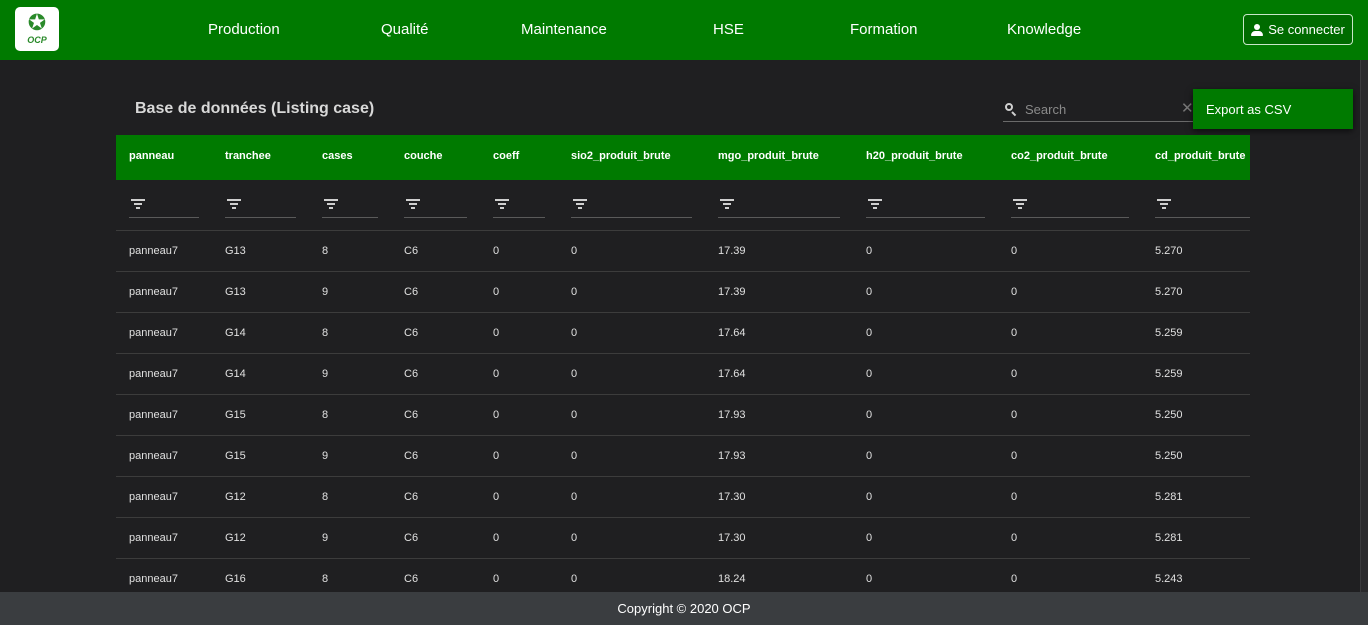  Describe the element at coordinates (683, 292) in the screenshot. I see `table-row: panneau7 G13 9 C6 0 0 17.39 0 0 5.270` at that location.